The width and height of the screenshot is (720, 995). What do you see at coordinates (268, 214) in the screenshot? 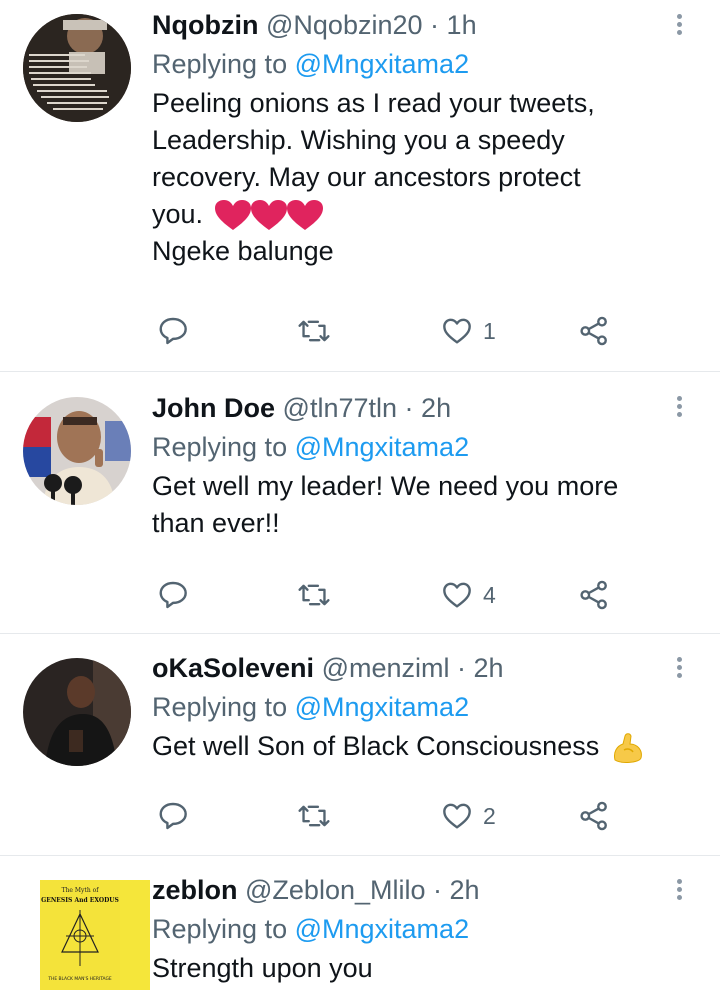
I see `red-heart-emoji-icon` at bounding box center [268, 214].